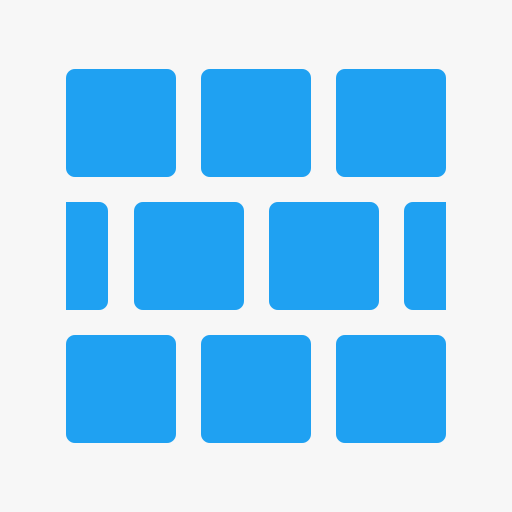  What do you see at coordinates (391, 123) in the screenshot?
I see `brick-row1-right` at bounding box center [391, 123].